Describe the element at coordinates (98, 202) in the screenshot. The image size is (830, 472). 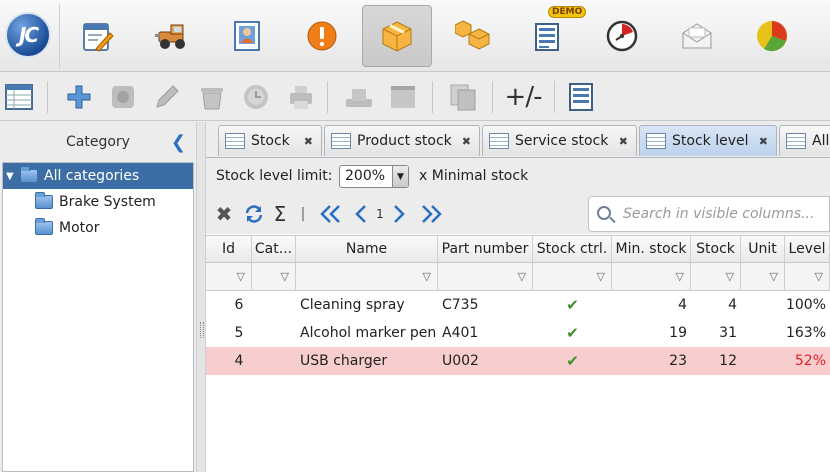
I see `tree-item-brake-system: Brake System` at that location.